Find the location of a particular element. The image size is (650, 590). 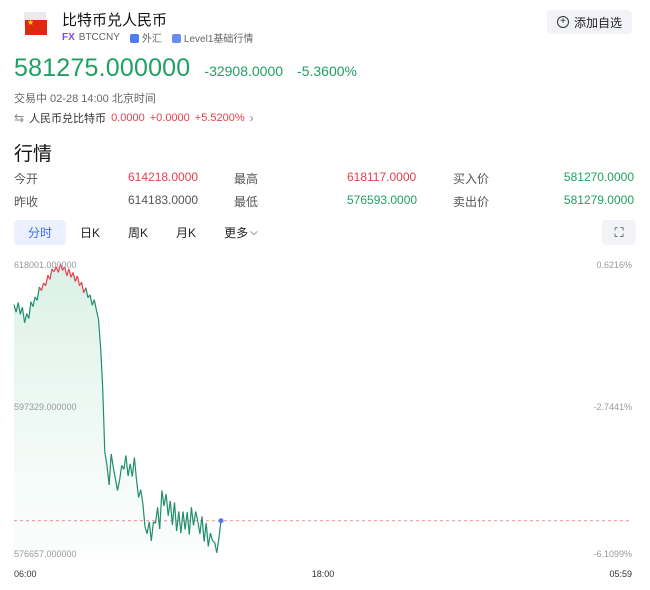

instrument-title: 比特币兑人民币 is located at coordinates (115, 20).